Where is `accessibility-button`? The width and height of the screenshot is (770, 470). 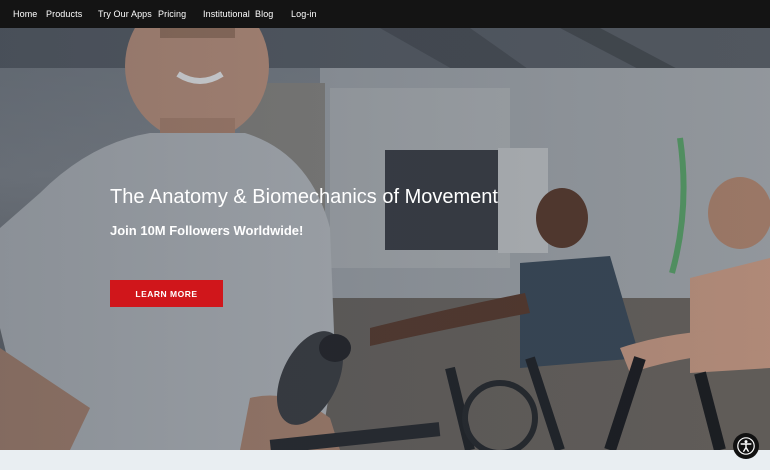 accessibility-button is located at coordinates (746, 446).